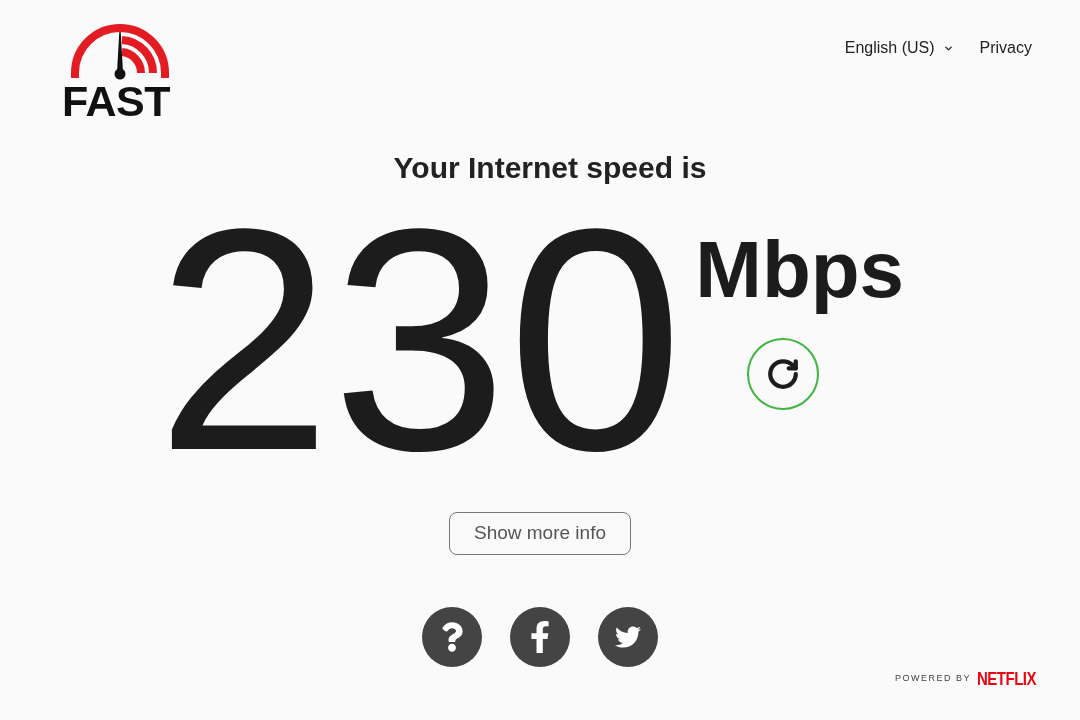 The image size is (1080, 720). I want to click on refresh-button, so click(783, 374).